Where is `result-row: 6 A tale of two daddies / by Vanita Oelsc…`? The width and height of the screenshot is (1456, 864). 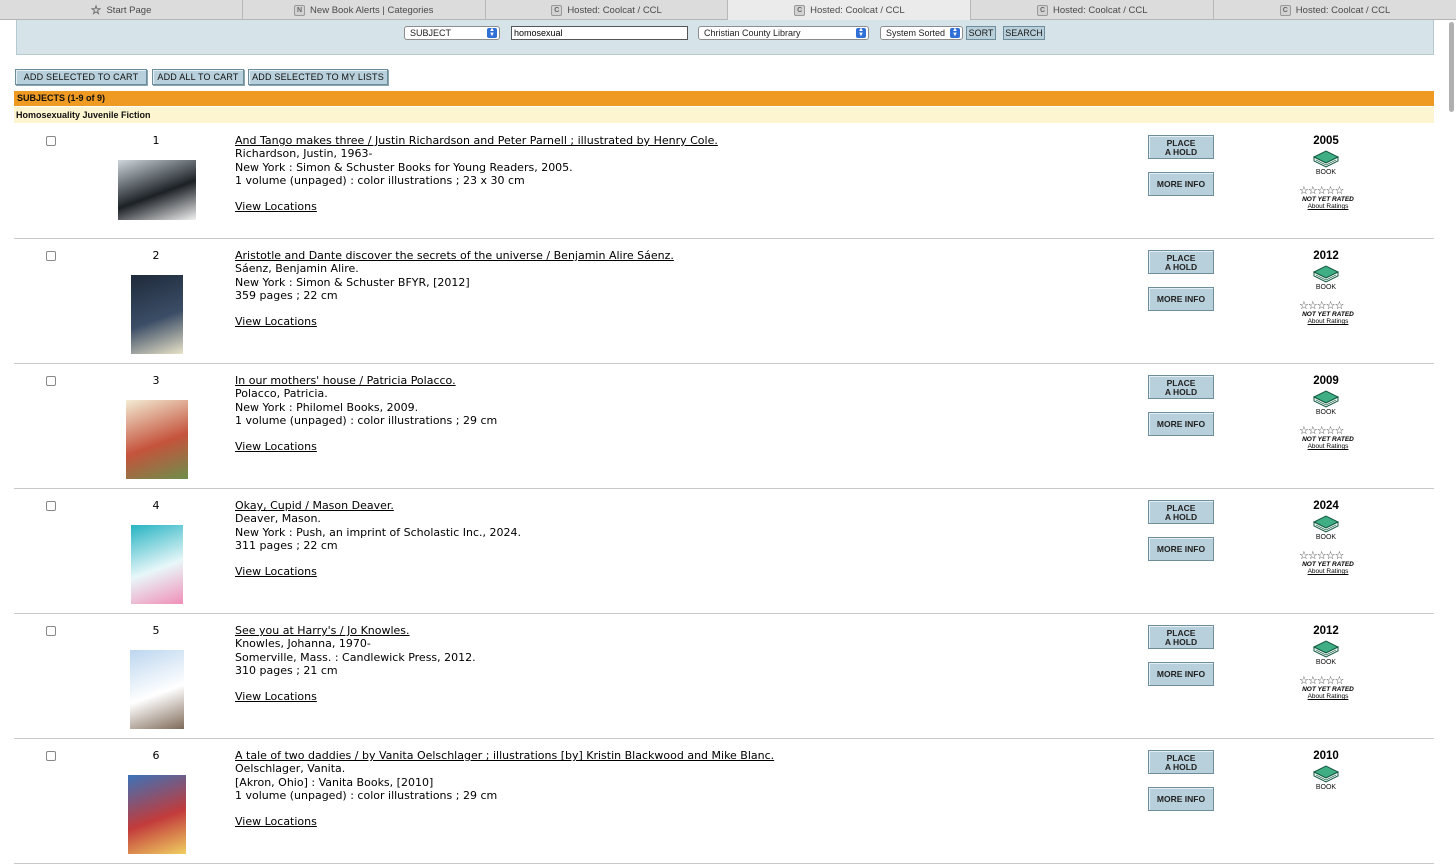 result-row: 6 A tale of two daddies / by Vanita Oelsc… is located at coordinates (724, 801).